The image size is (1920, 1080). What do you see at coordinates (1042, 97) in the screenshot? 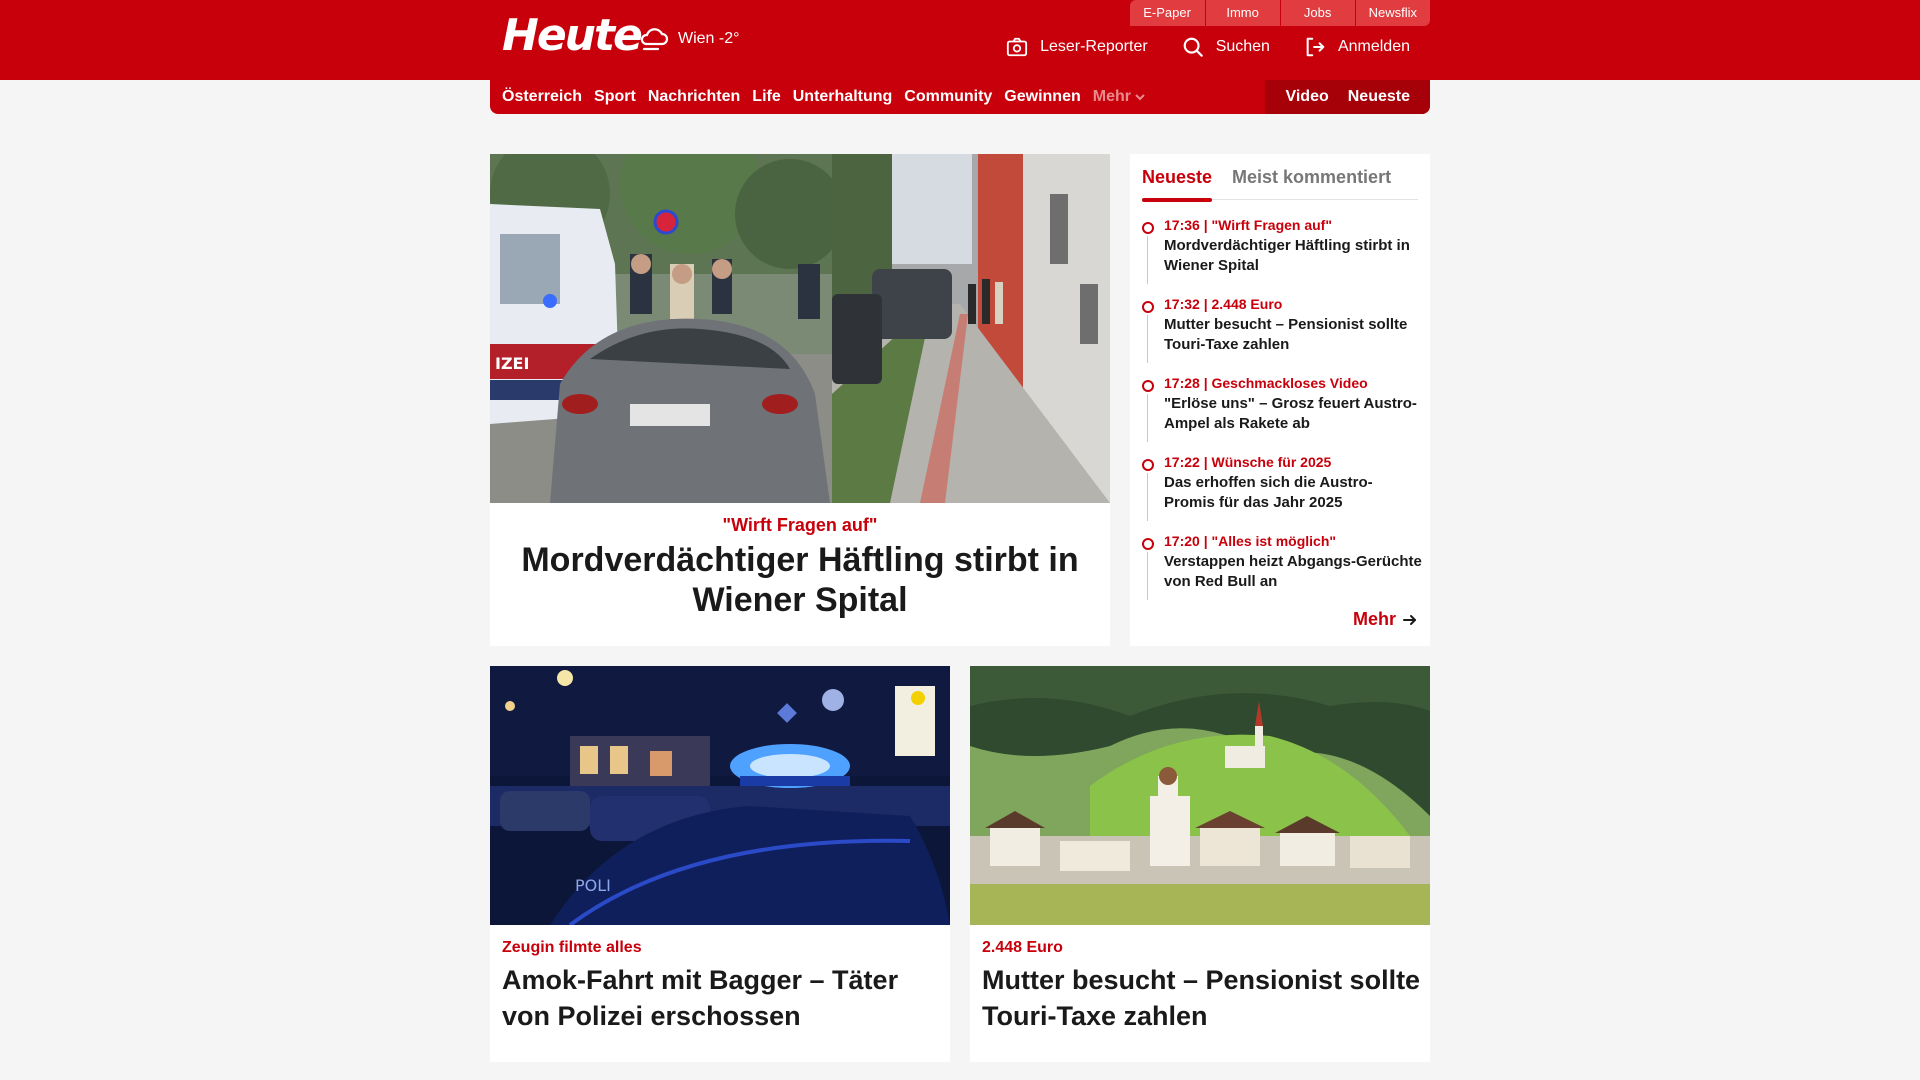
I see `nav-item-gewinnen: Gewinnen` at bounding box center [1042, 97].